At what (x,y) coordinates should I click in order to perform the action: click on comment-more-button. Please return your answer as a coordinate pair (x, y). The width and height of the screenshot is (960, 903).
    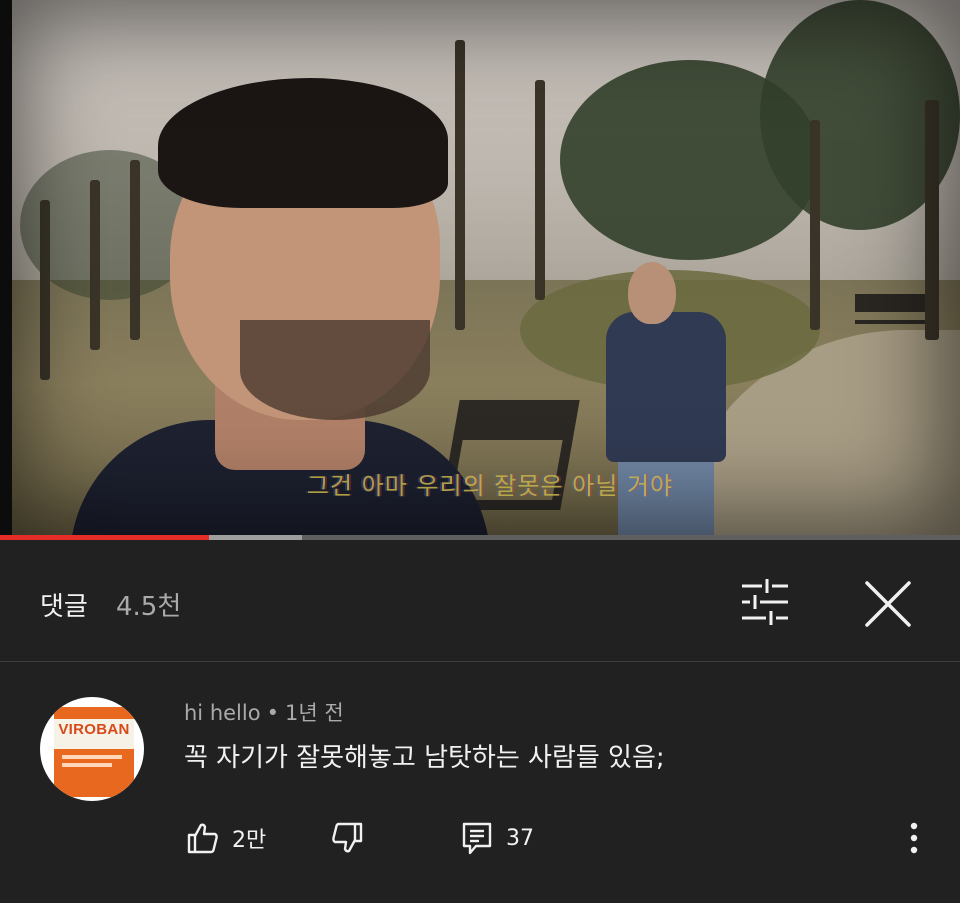
    Looking at the image, I should click on (914, 839).